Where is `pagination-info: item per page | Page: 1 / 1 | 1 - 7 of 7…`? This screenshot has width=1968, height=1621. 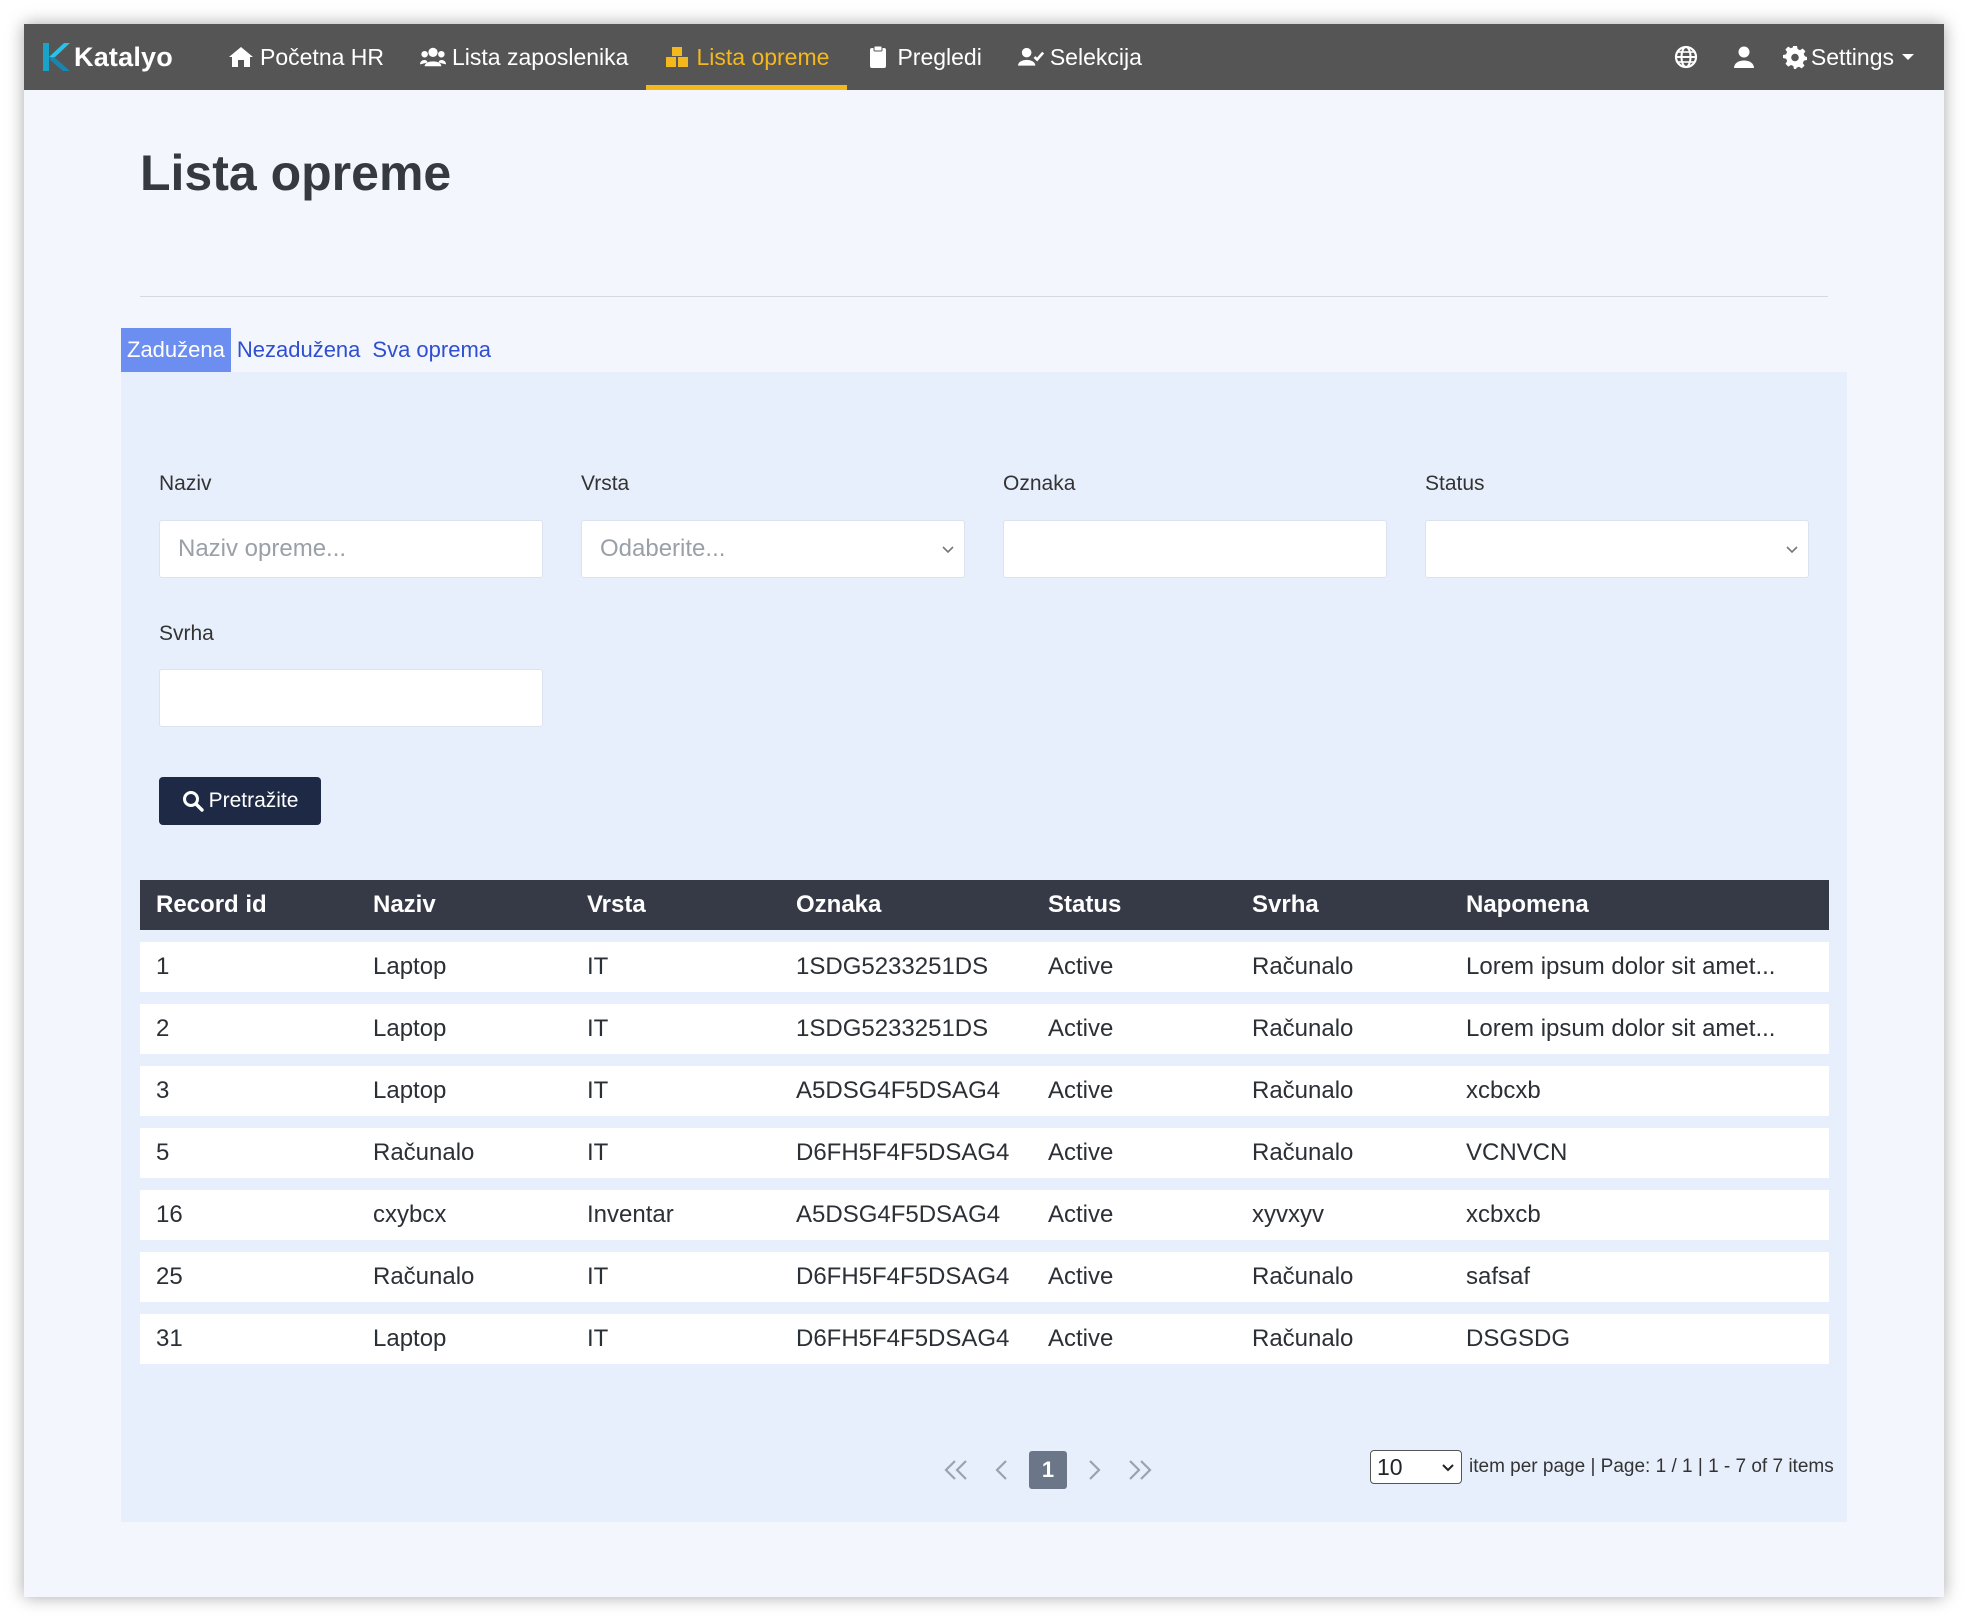
pagination-info: item per page | Page: 1 / 1 | 1 - 7 of 7… is located at coordinates (1651, 1466).